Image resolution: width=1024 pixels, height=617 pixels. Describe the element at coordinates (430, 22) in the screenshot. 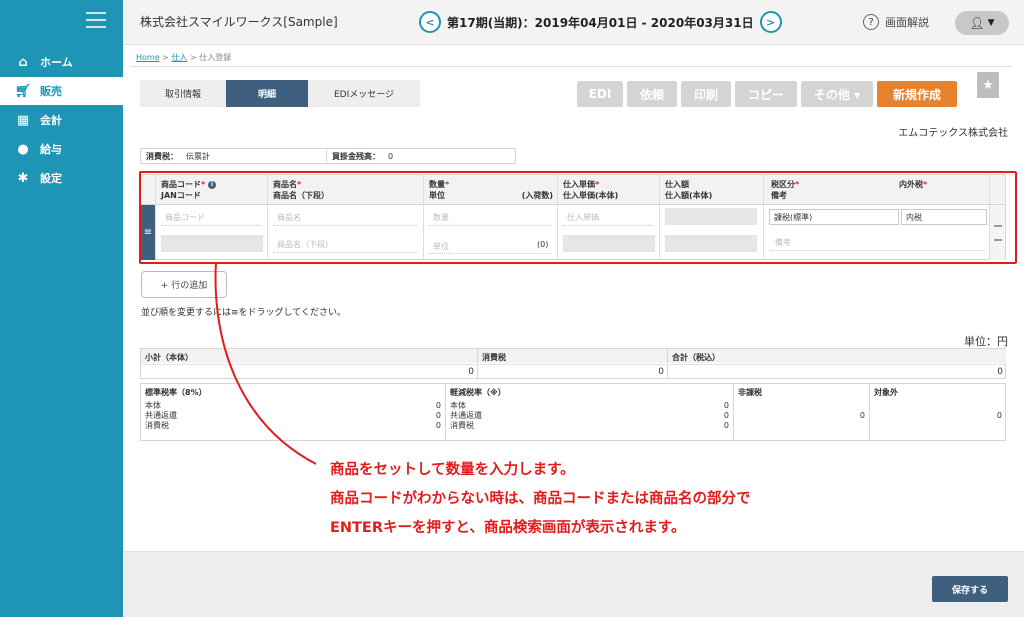

I see `prev-period-icon: <` at that location.